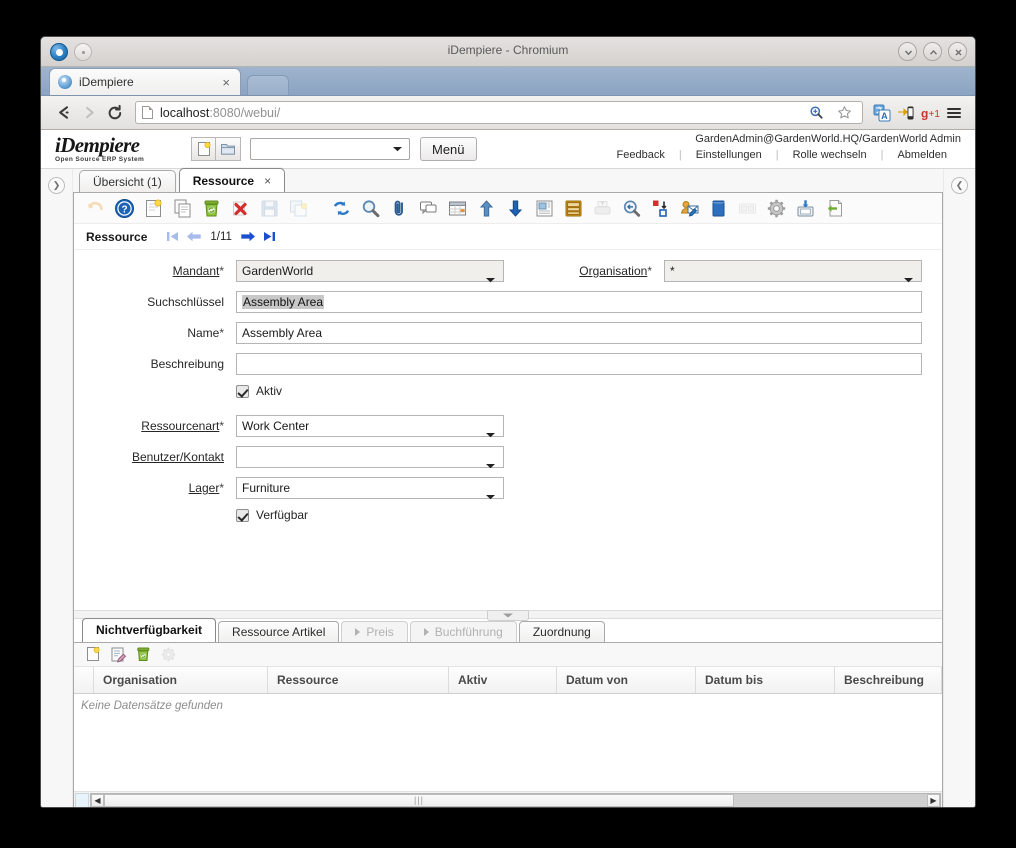 This screenshot has width=1016, height=848. Describe the element at coordinates (907, 51) in the screenshot. I see `minimize-button` at that location.